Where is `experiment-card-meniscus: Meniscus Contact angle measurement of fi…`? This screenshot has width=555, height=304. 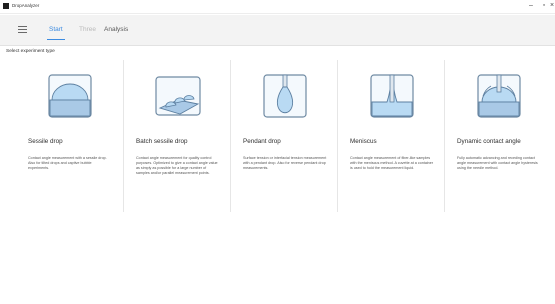 experiment-card-meniscus: Meniscus Contact angle measurement of fi… is located at coordinates (391, 136).